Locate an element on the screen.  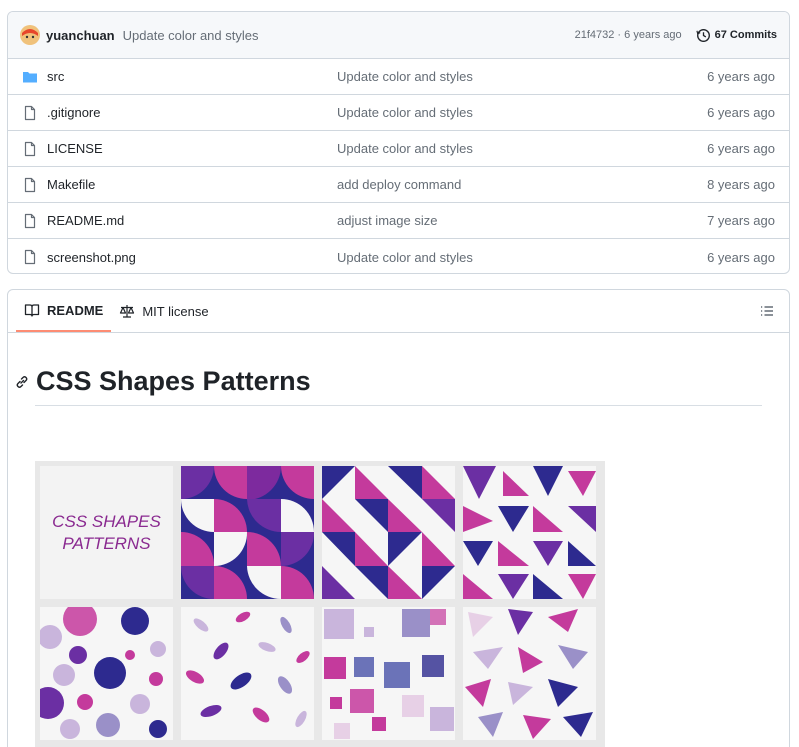
preview-label-line1: CSS SHAPES is located at coordinates (106, 521).